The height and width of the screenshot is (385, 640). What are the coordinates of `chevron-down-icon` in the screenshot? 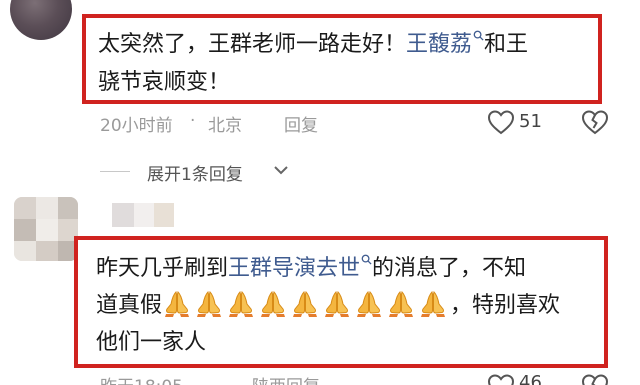 It's located at (281, 170).